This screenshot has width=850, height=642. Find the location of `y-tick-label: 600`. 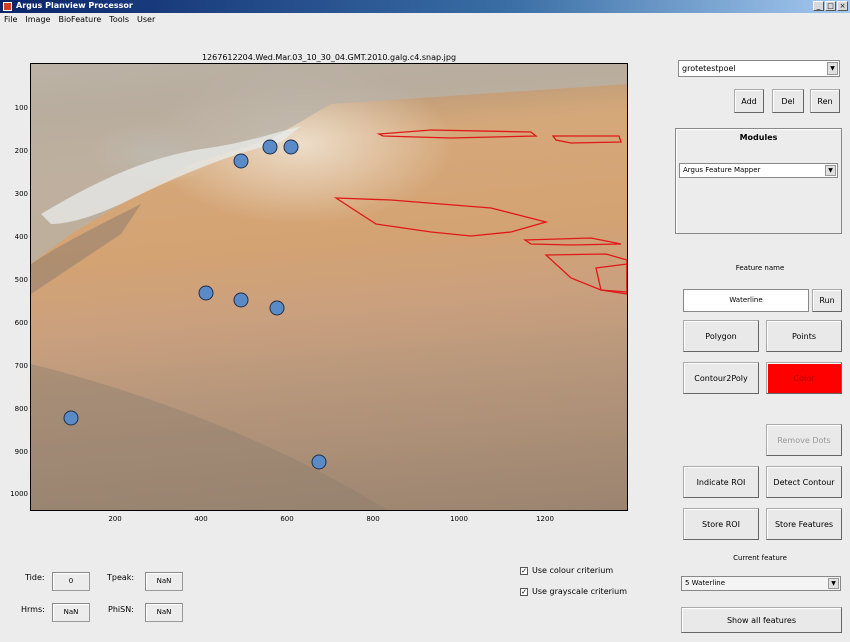

y-tick-label: 600 is located at coordinates (21, 323).